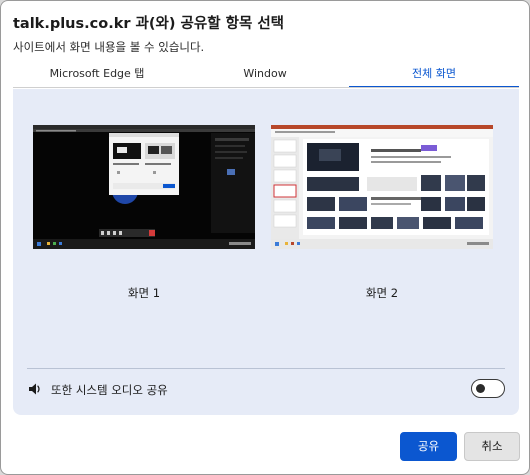 The height and width of the screenshot is (475, 530). I want to click on screen-2-thumbnail, so click(382, 187).